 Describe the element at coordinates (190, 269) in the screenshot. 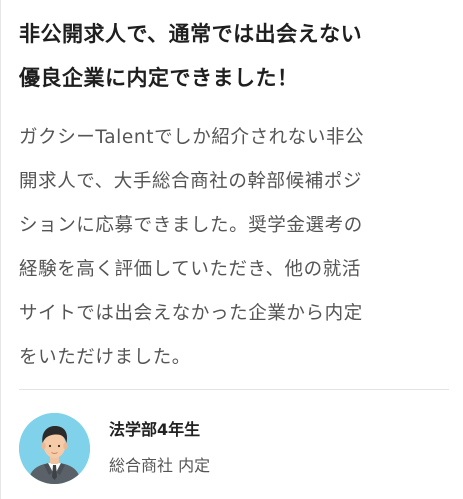

I see `body-line: 経験を高く評価していただき、他の就活` at that location.